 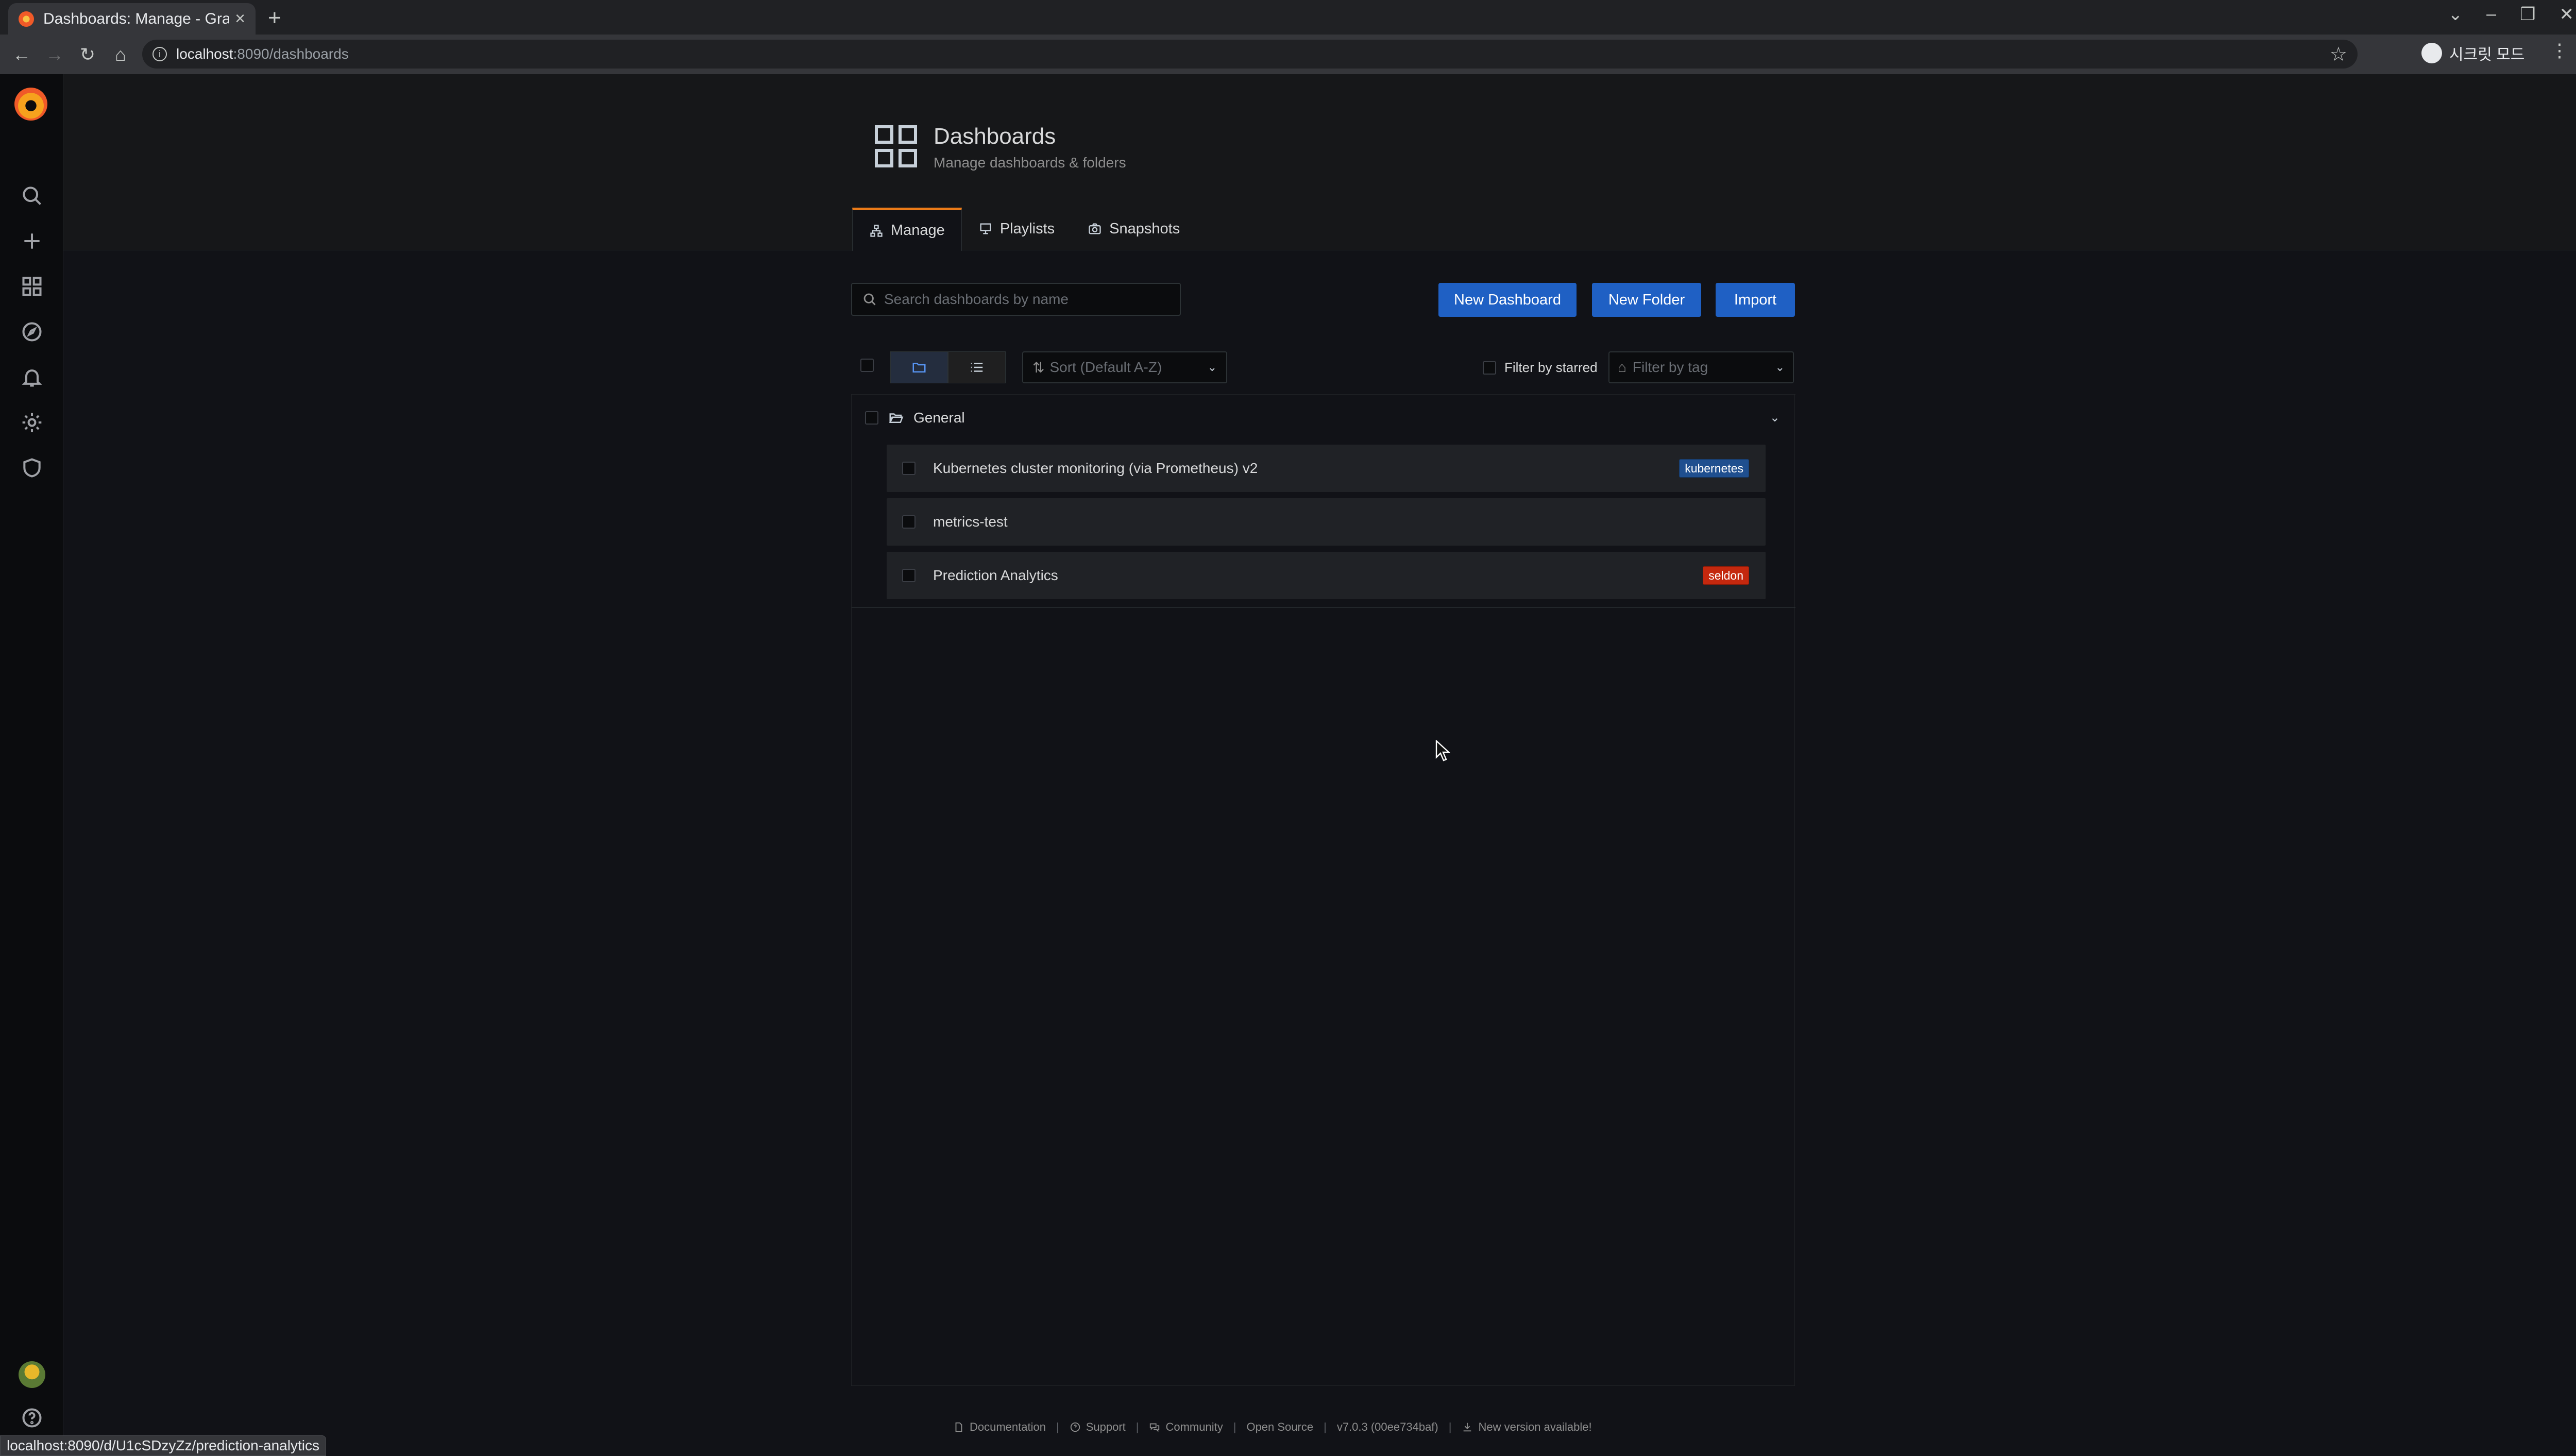 I want to click on folder-view-button, so click(x=919, y=367).